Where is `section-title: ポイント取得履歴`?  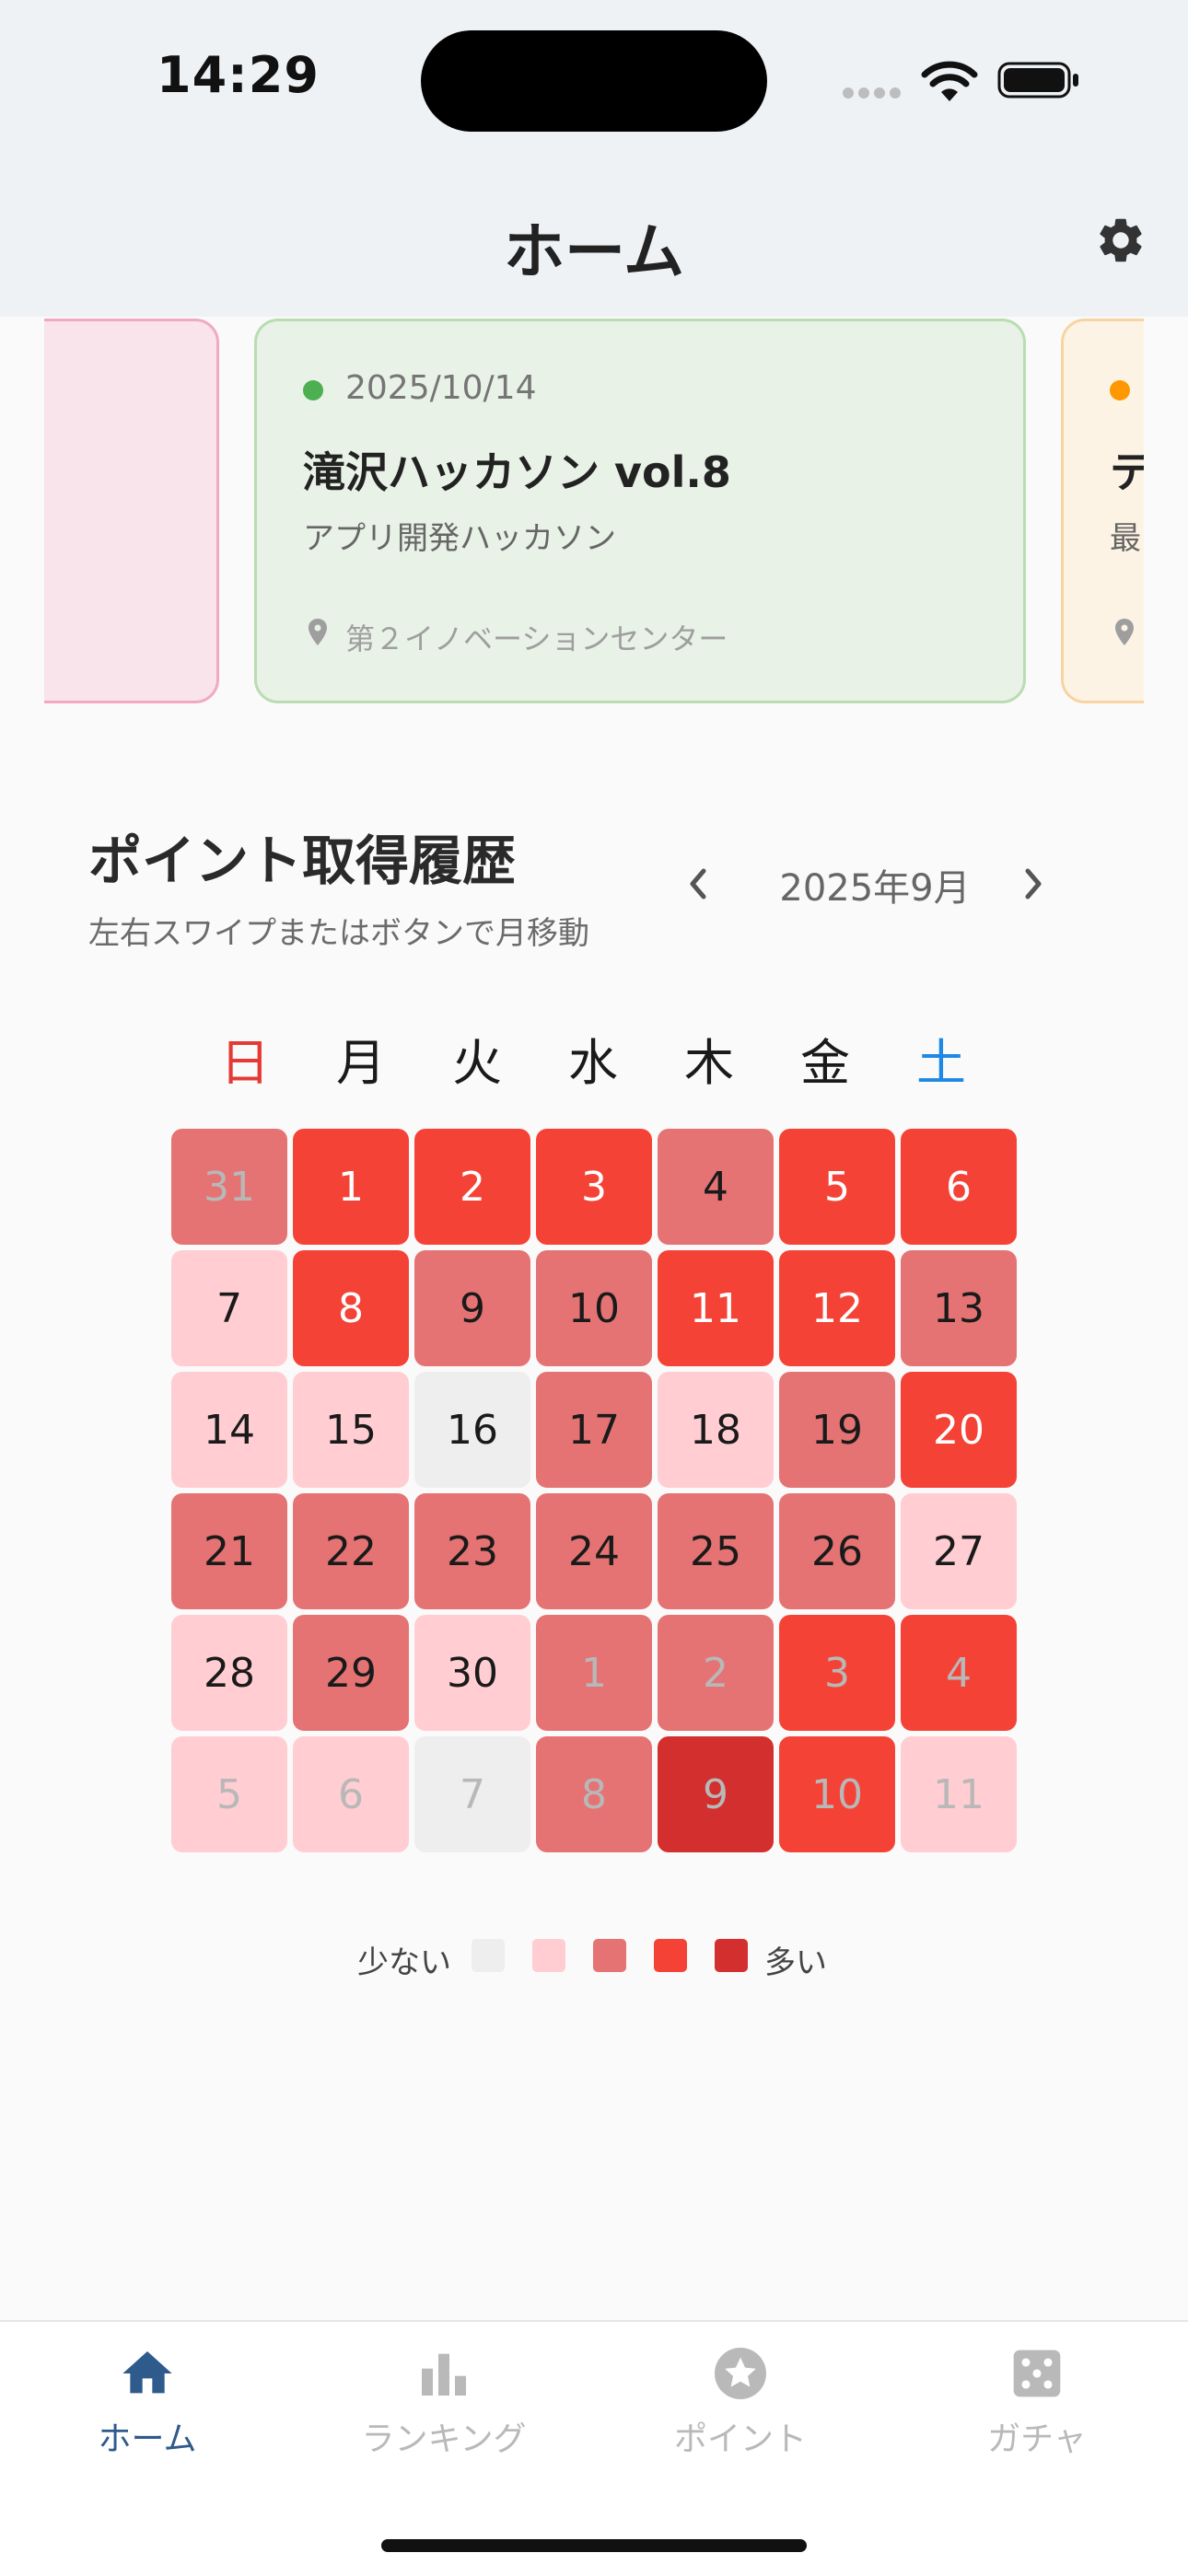 section-title: ポイント取得履歴 is located at coordinates (302, 861).